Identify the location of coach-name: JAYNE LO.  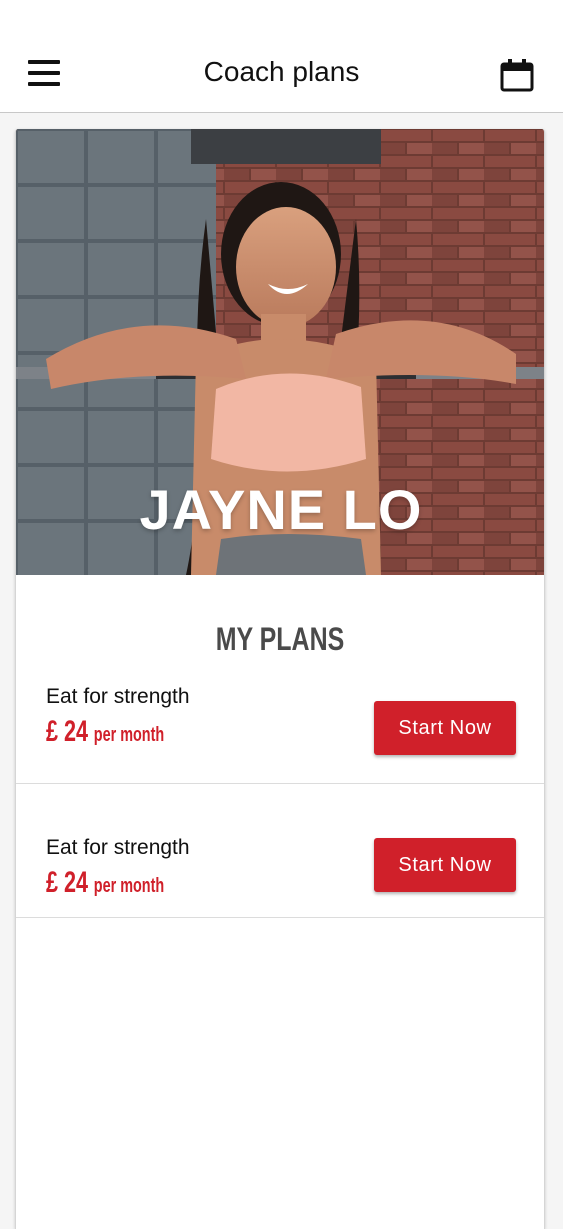
(281, 509).